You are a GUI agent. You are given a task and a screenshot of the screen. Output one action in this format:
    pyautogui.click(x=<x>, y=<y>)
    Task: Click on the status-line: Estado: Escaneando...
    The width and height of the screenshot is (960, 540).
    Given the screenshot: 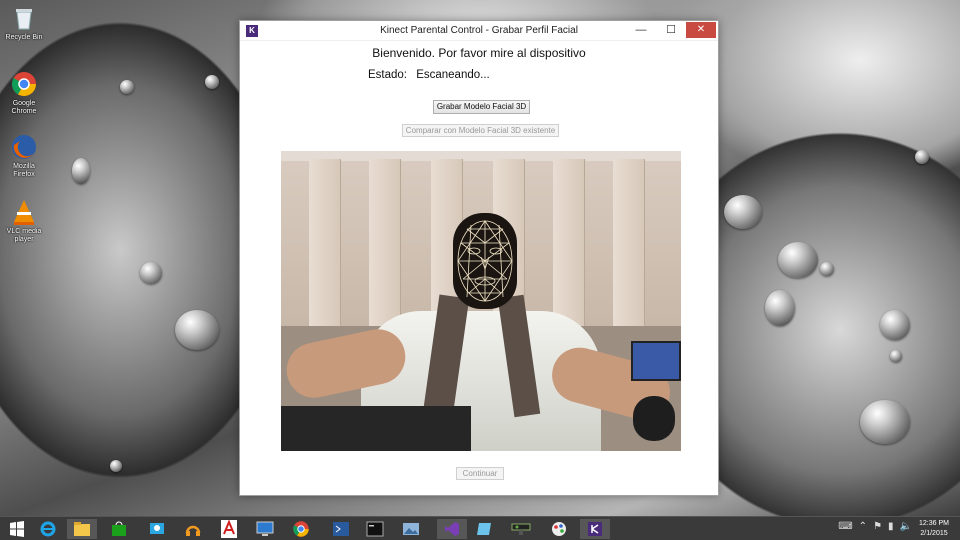 What is the action you would take?
    pyautogui.click(x=429, y=75)
    